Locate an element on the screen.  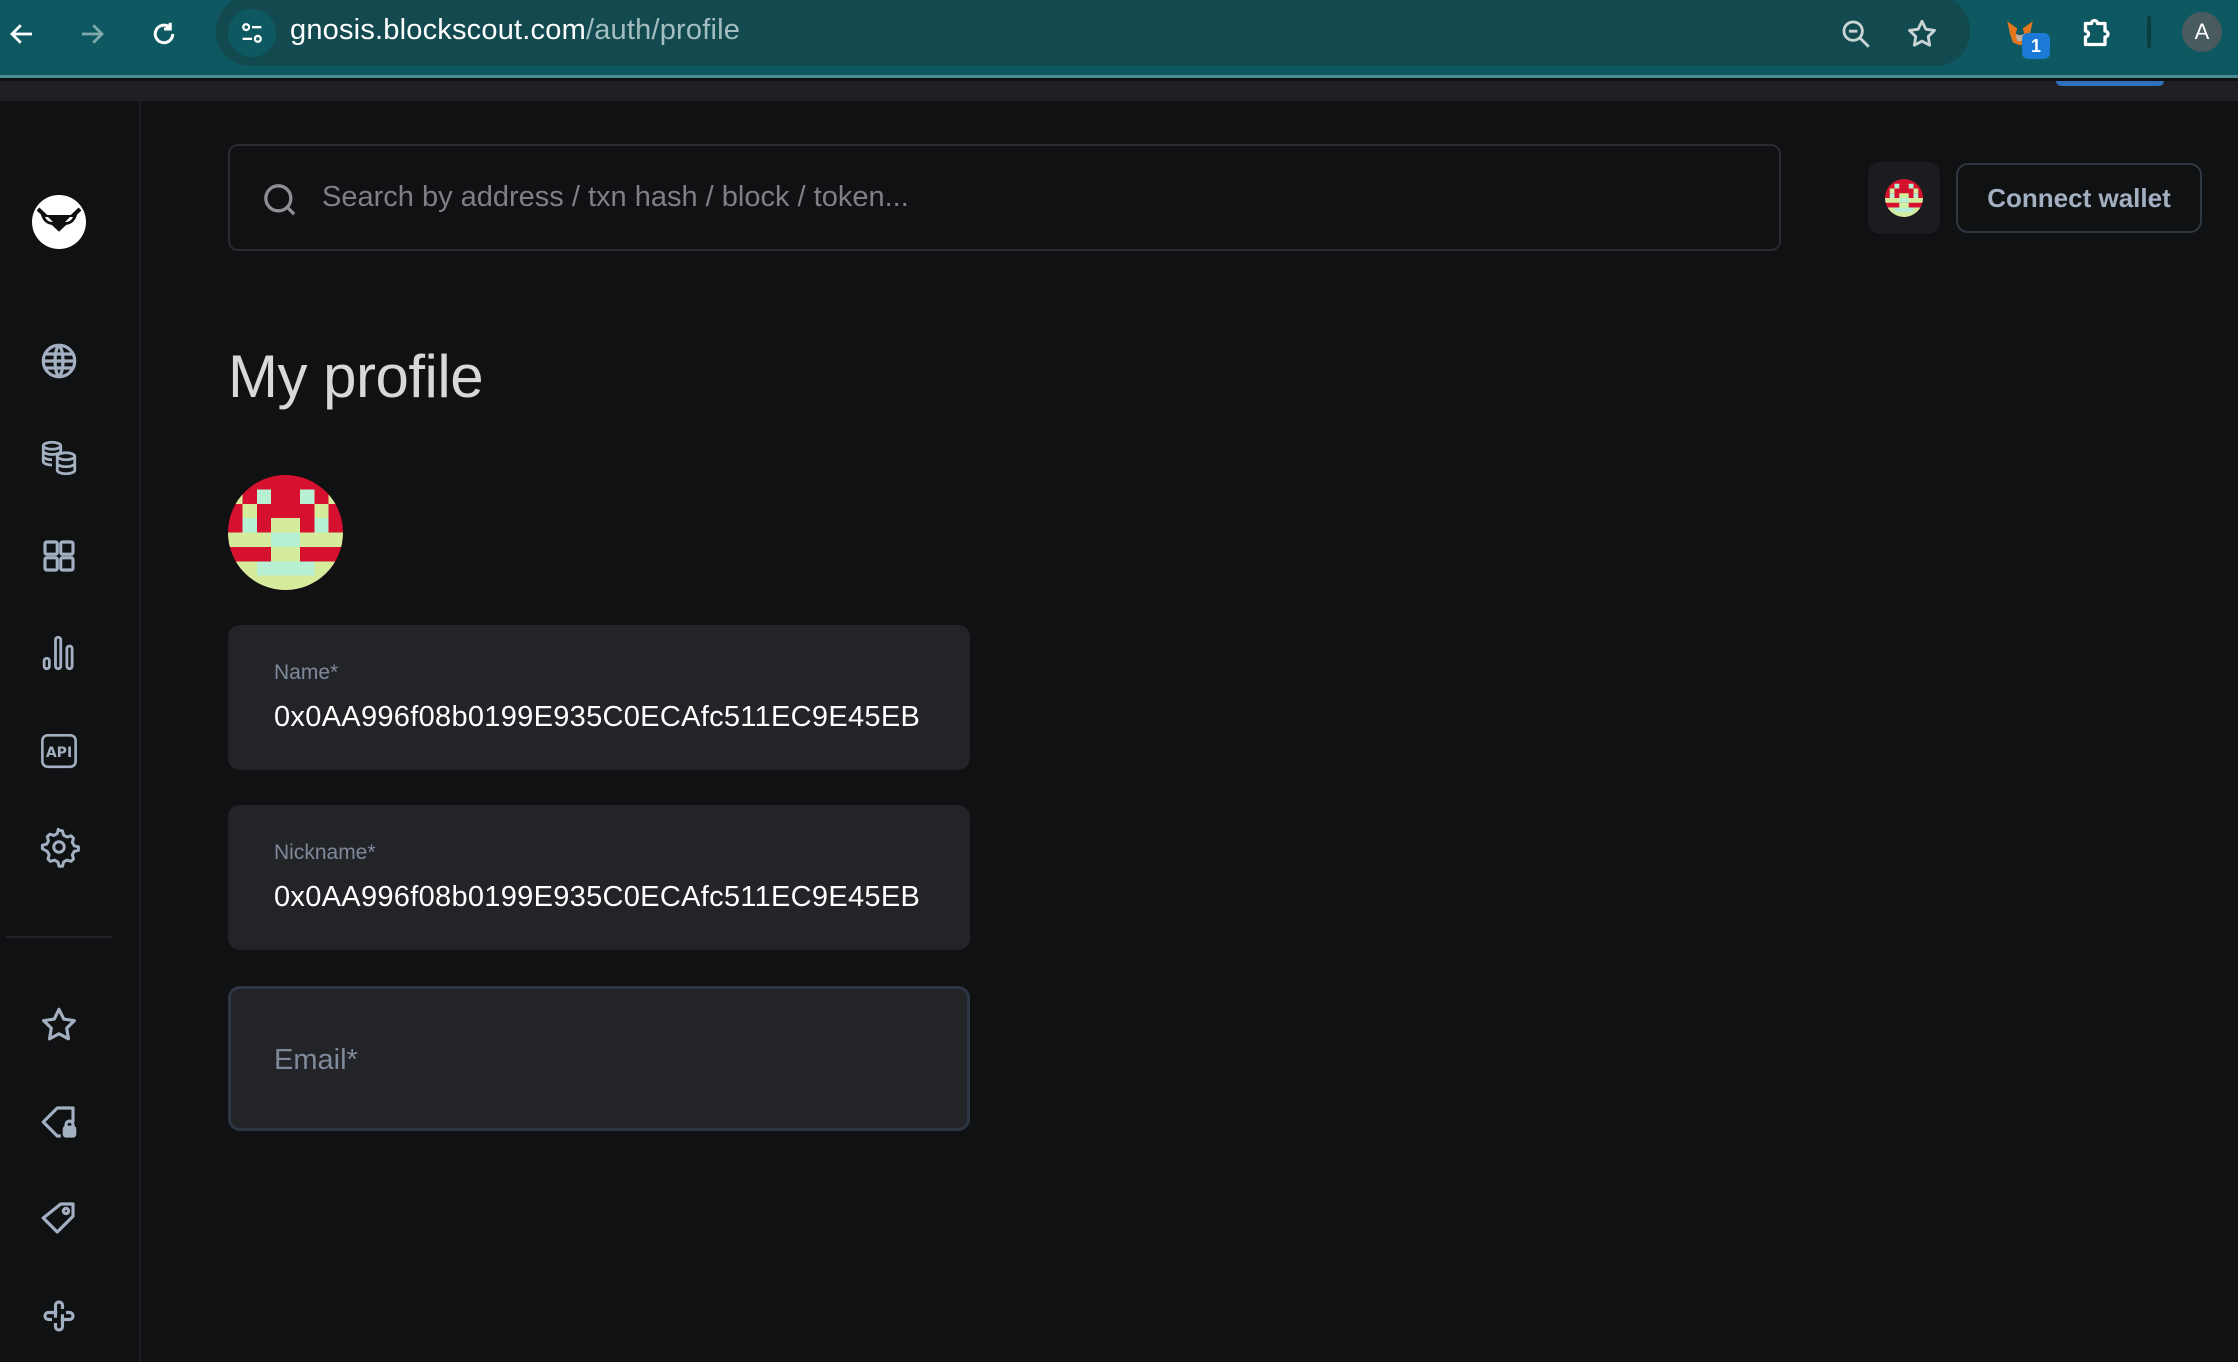
bookmark-star-icon is located at coordinates (1922, 33).